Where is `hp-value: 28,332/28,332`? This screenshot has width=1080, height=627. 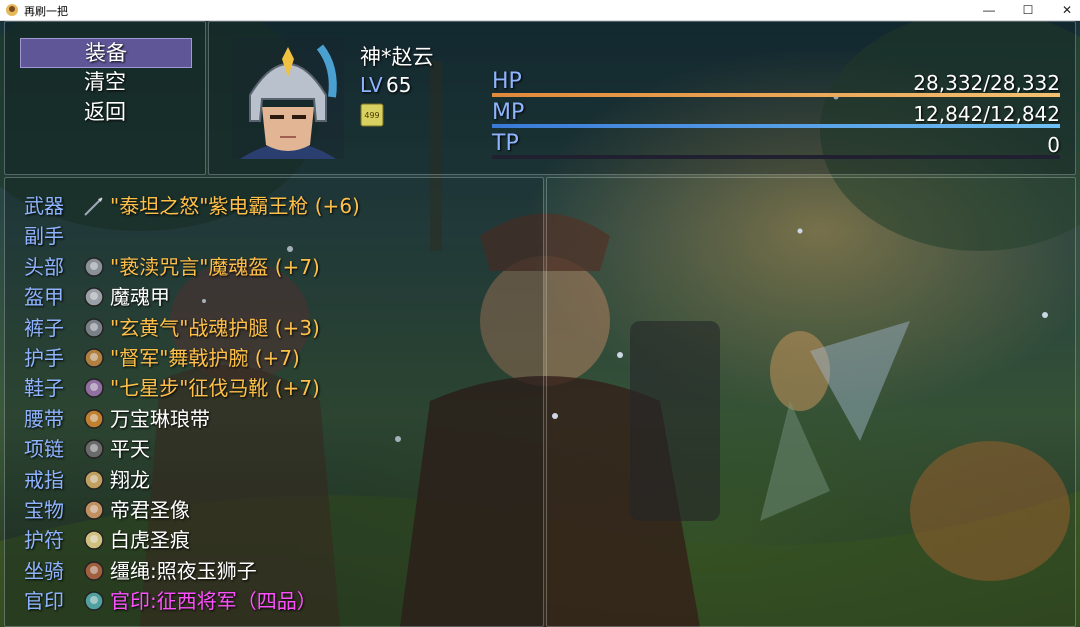 hp-value: 28,332/28,332 is located at coordinates (986, 83).